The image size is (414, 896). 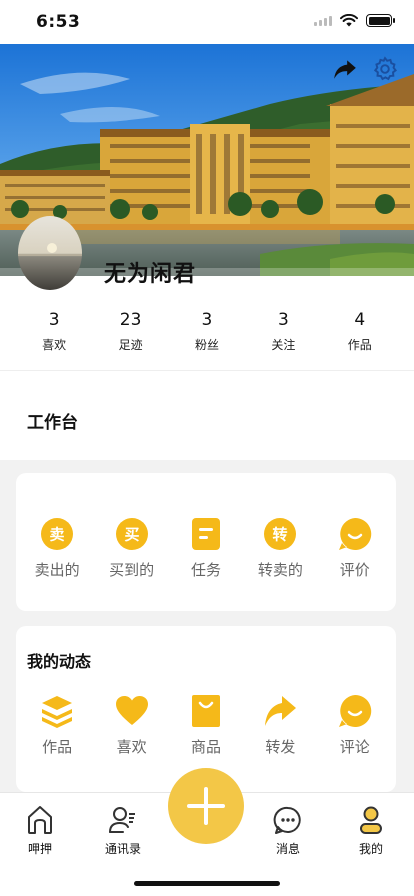 What do you see at coordinates (39, 849) in the screenshot?
I see `tab-label: 呷押` at bounding box center [39, 849].